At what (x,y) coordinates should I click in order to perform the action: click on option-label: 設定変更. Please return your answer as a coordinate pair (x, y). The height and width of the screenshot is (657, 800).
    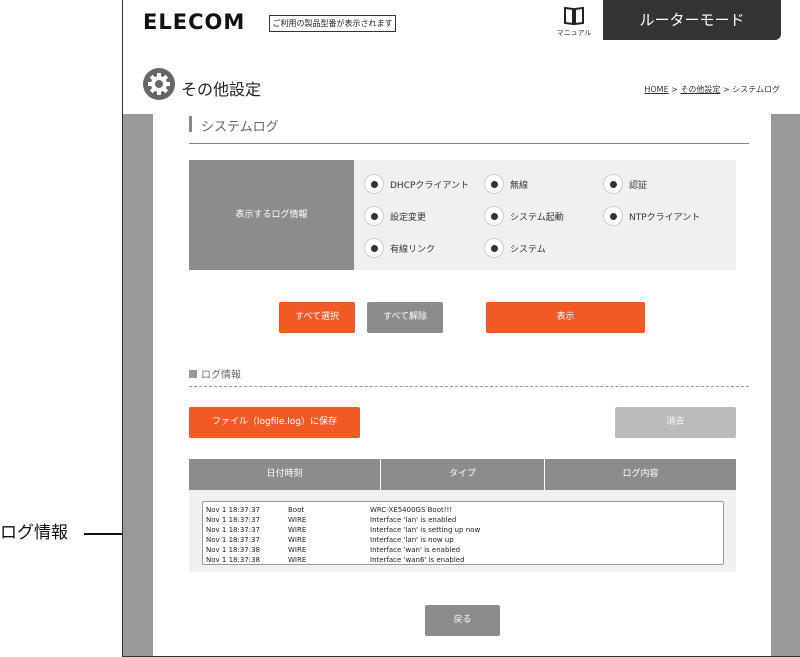
    Looking at the image, I should click on (408, 217).